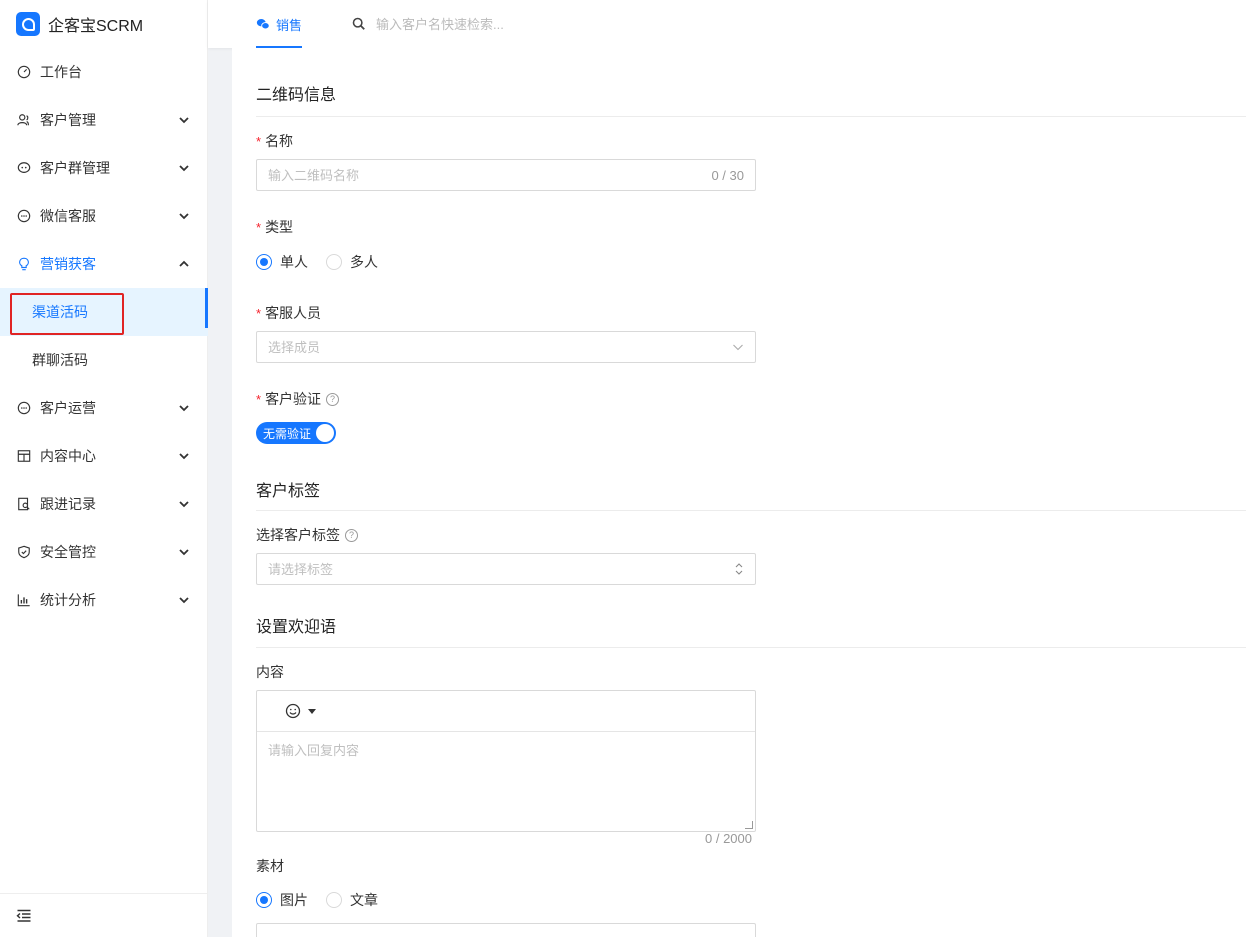 Image resolution: width=1246 pixels, height=937 pixels. I want to click on name-label: * 名称, so click(274, 141).